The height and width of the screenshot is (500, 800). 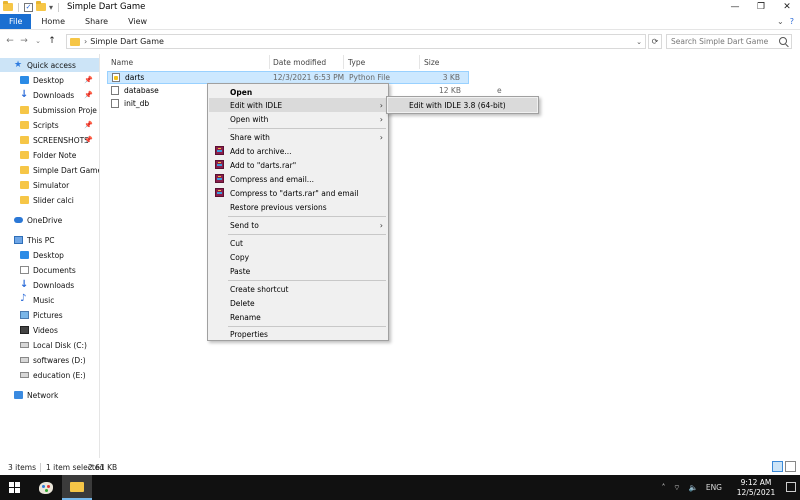 What do you see at coordinates (49, 395) in the screenshot?
I see `nav-network: Network` at bounding box center [49, 395].